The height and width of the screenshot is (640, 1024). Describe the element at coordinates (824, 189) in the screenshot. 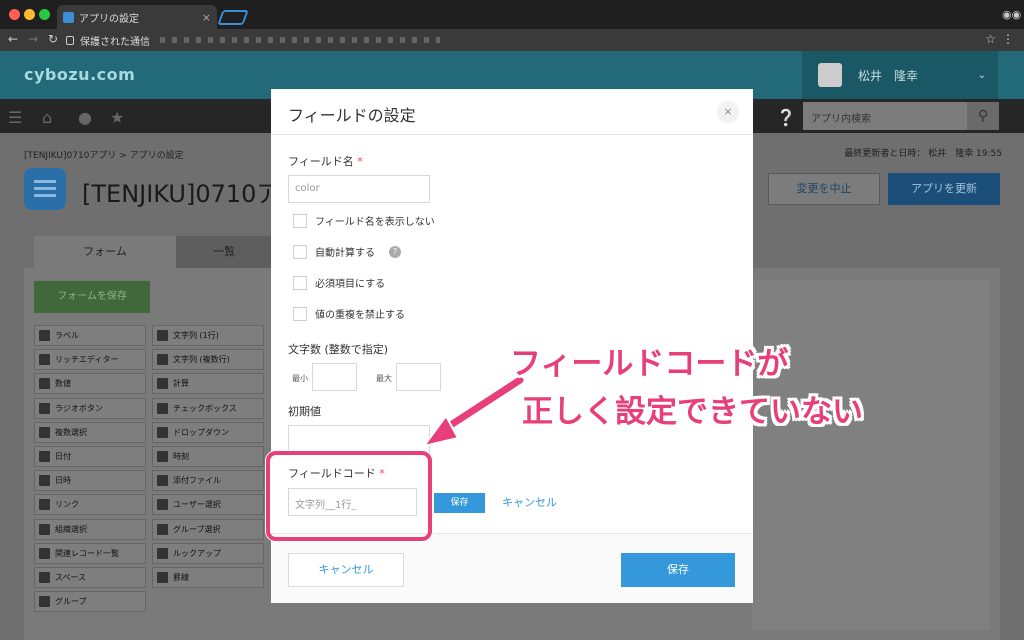

I see `cancel-changes-button: 変更を中止` at that location.